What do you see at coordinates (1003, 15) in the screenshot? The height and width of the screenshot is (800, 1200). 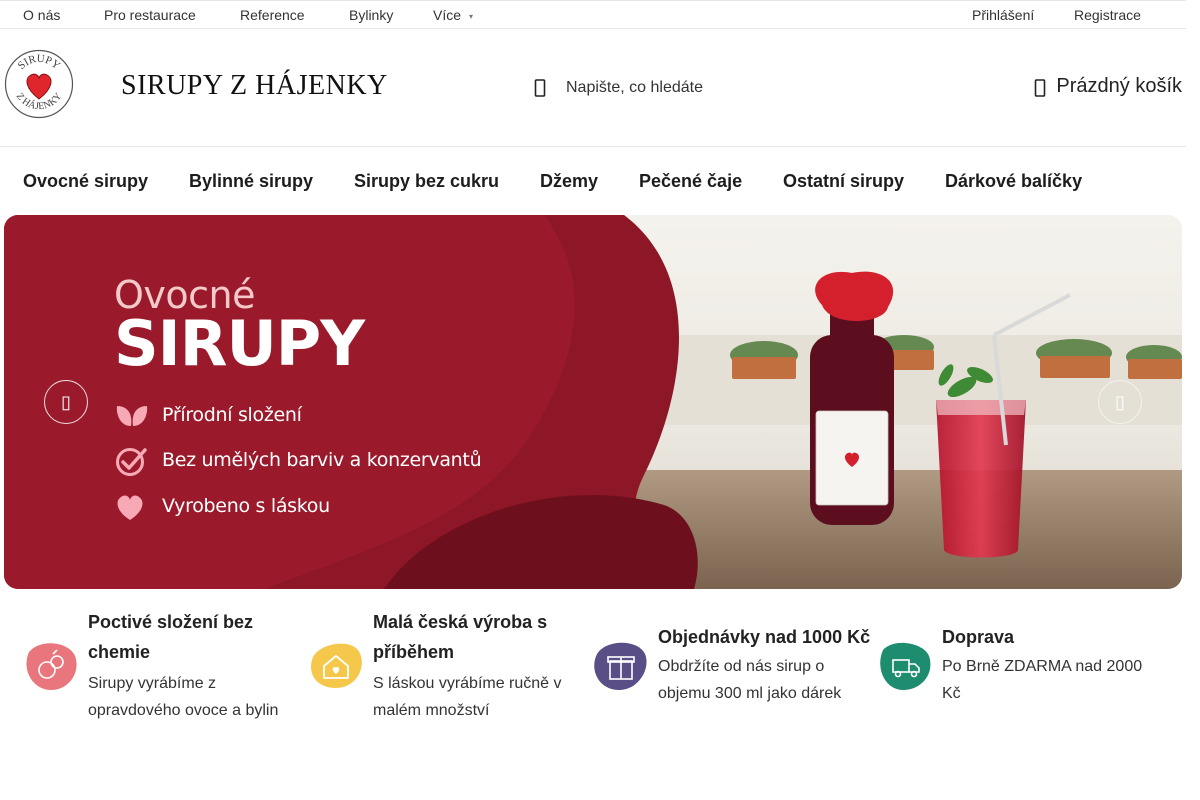 I see `login-link: Přihlášení` at bounding box center [1003, 15].